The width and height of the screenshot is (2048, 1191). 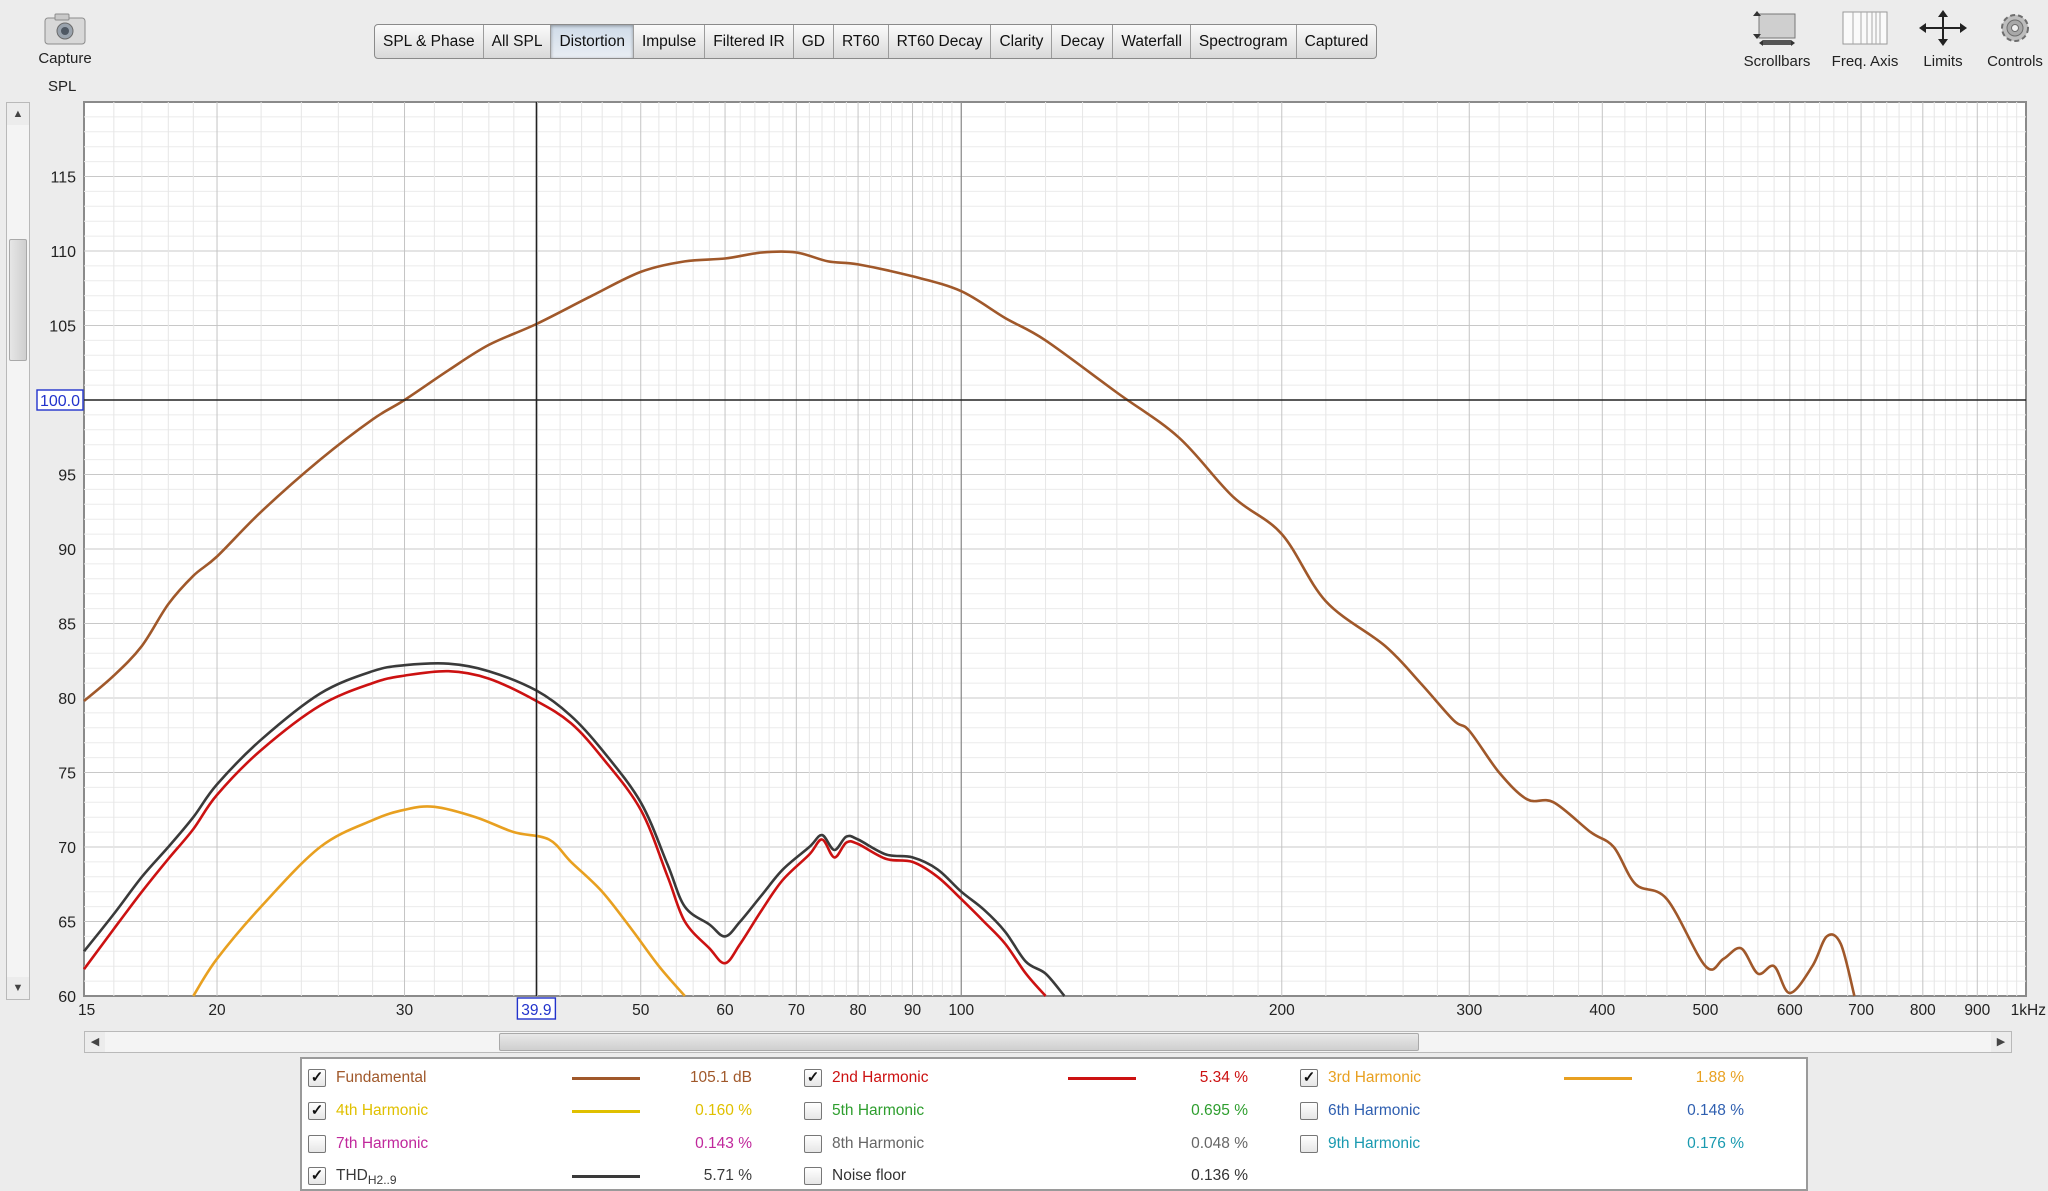 I want to click on legend-name-text: 8th Harmonic, so click(x=878, y=1143).